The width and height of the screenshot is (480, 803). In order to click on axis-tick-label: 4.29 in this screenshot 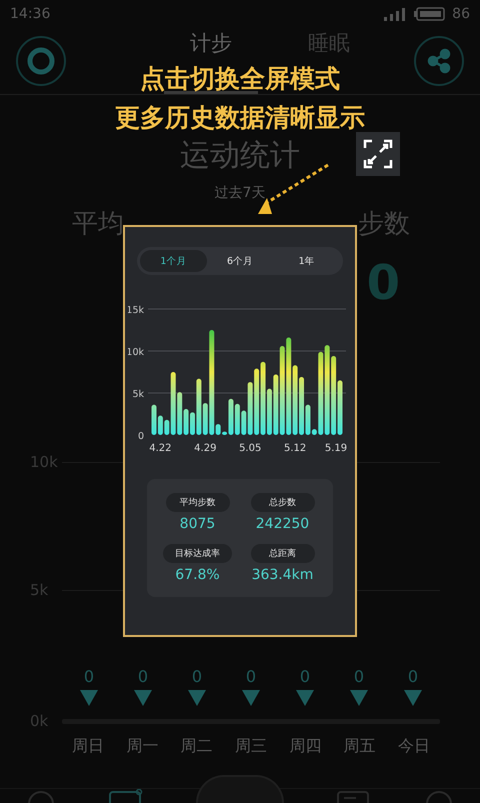, I will do `click(205, 448)`.